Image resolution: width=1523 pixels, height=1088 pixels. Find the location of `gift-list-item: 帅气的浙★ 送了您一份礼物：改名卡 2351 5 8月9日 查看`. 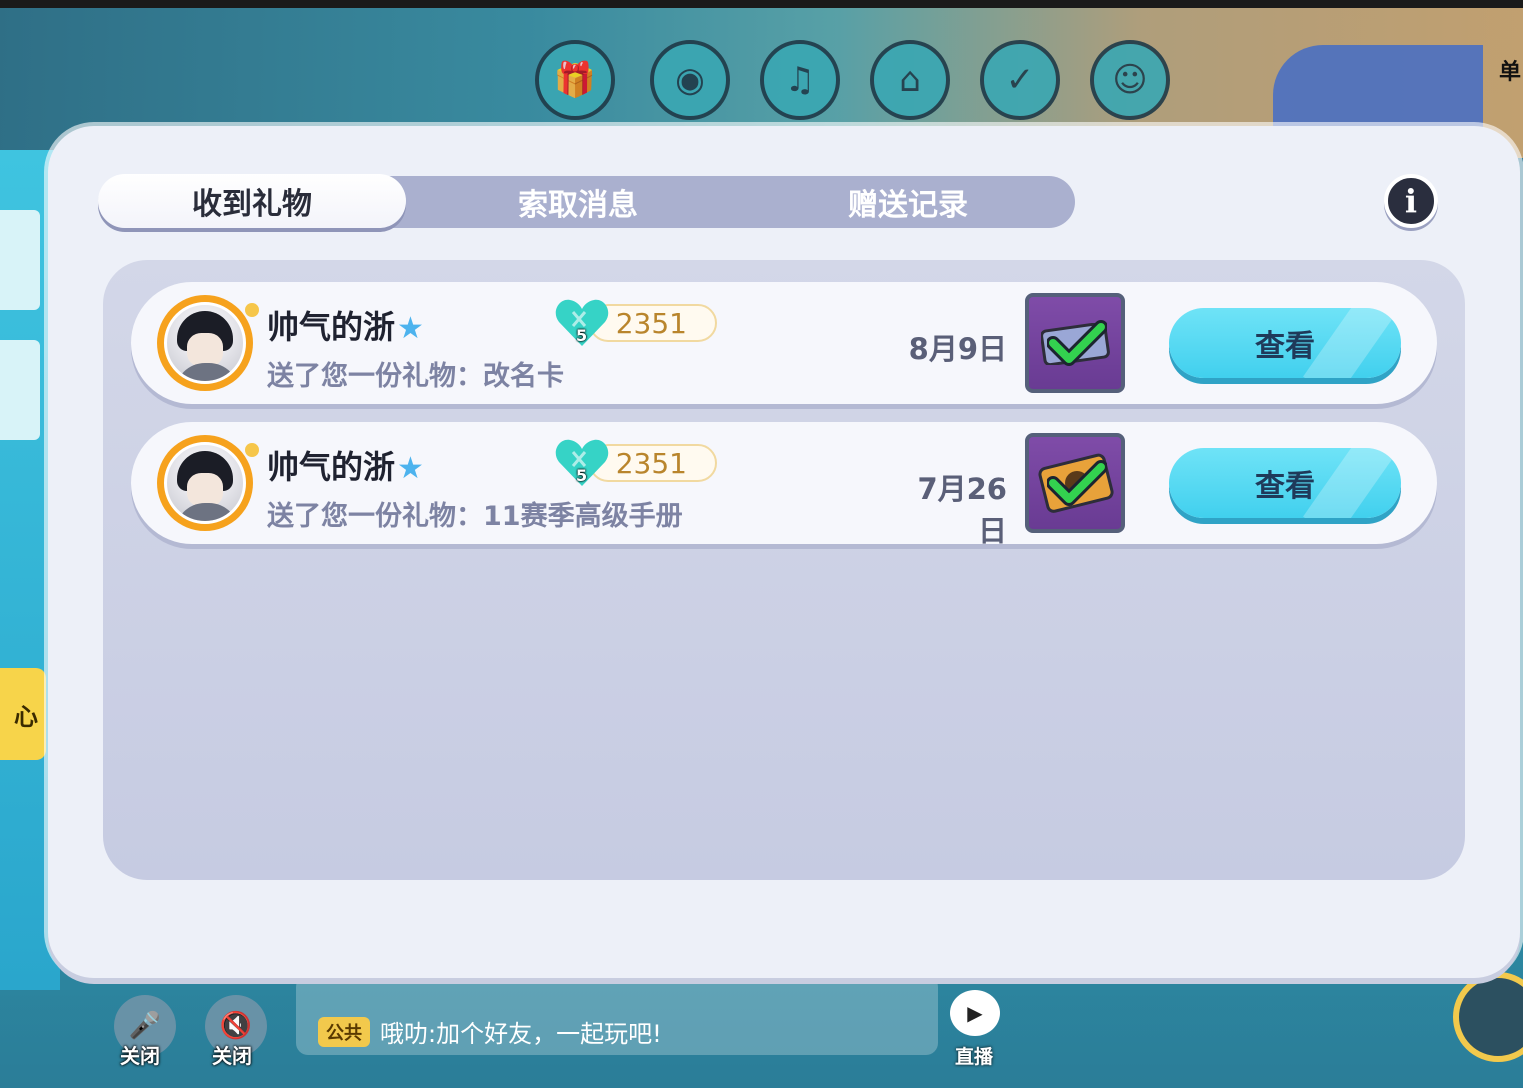

gift-list-item: 帅气的浙★ 送了您一份礼物：改名卡 2351 5 8月9日 查看 is located at coordinates (784, 343).